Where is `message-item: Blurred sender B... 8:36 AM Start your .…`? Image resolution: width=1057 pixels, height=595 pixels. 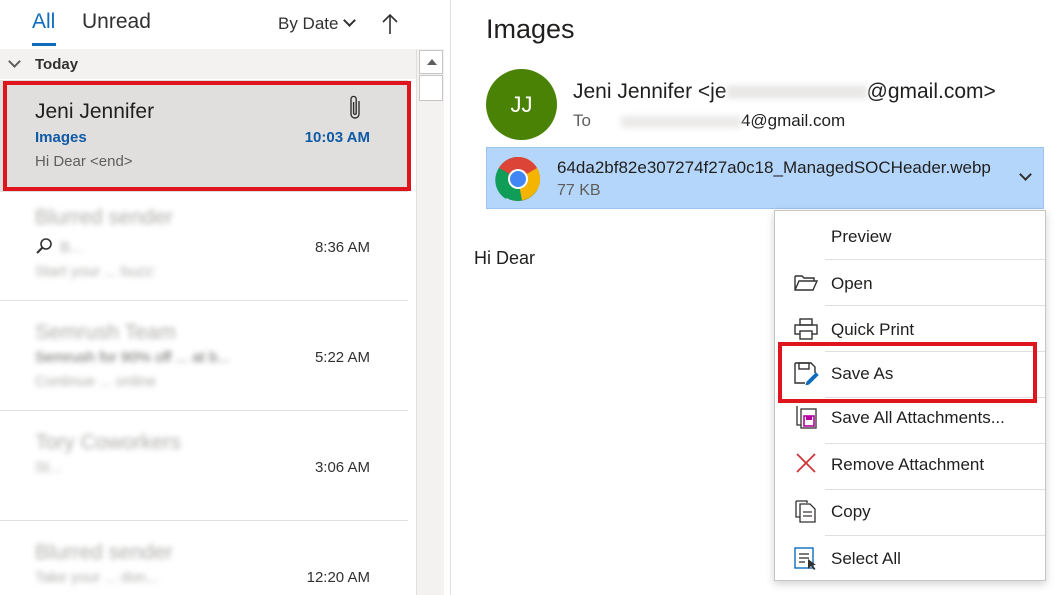
message-item: Blurred sender B... 8:36 AM Start your .… is located at coordinates (204, 246).